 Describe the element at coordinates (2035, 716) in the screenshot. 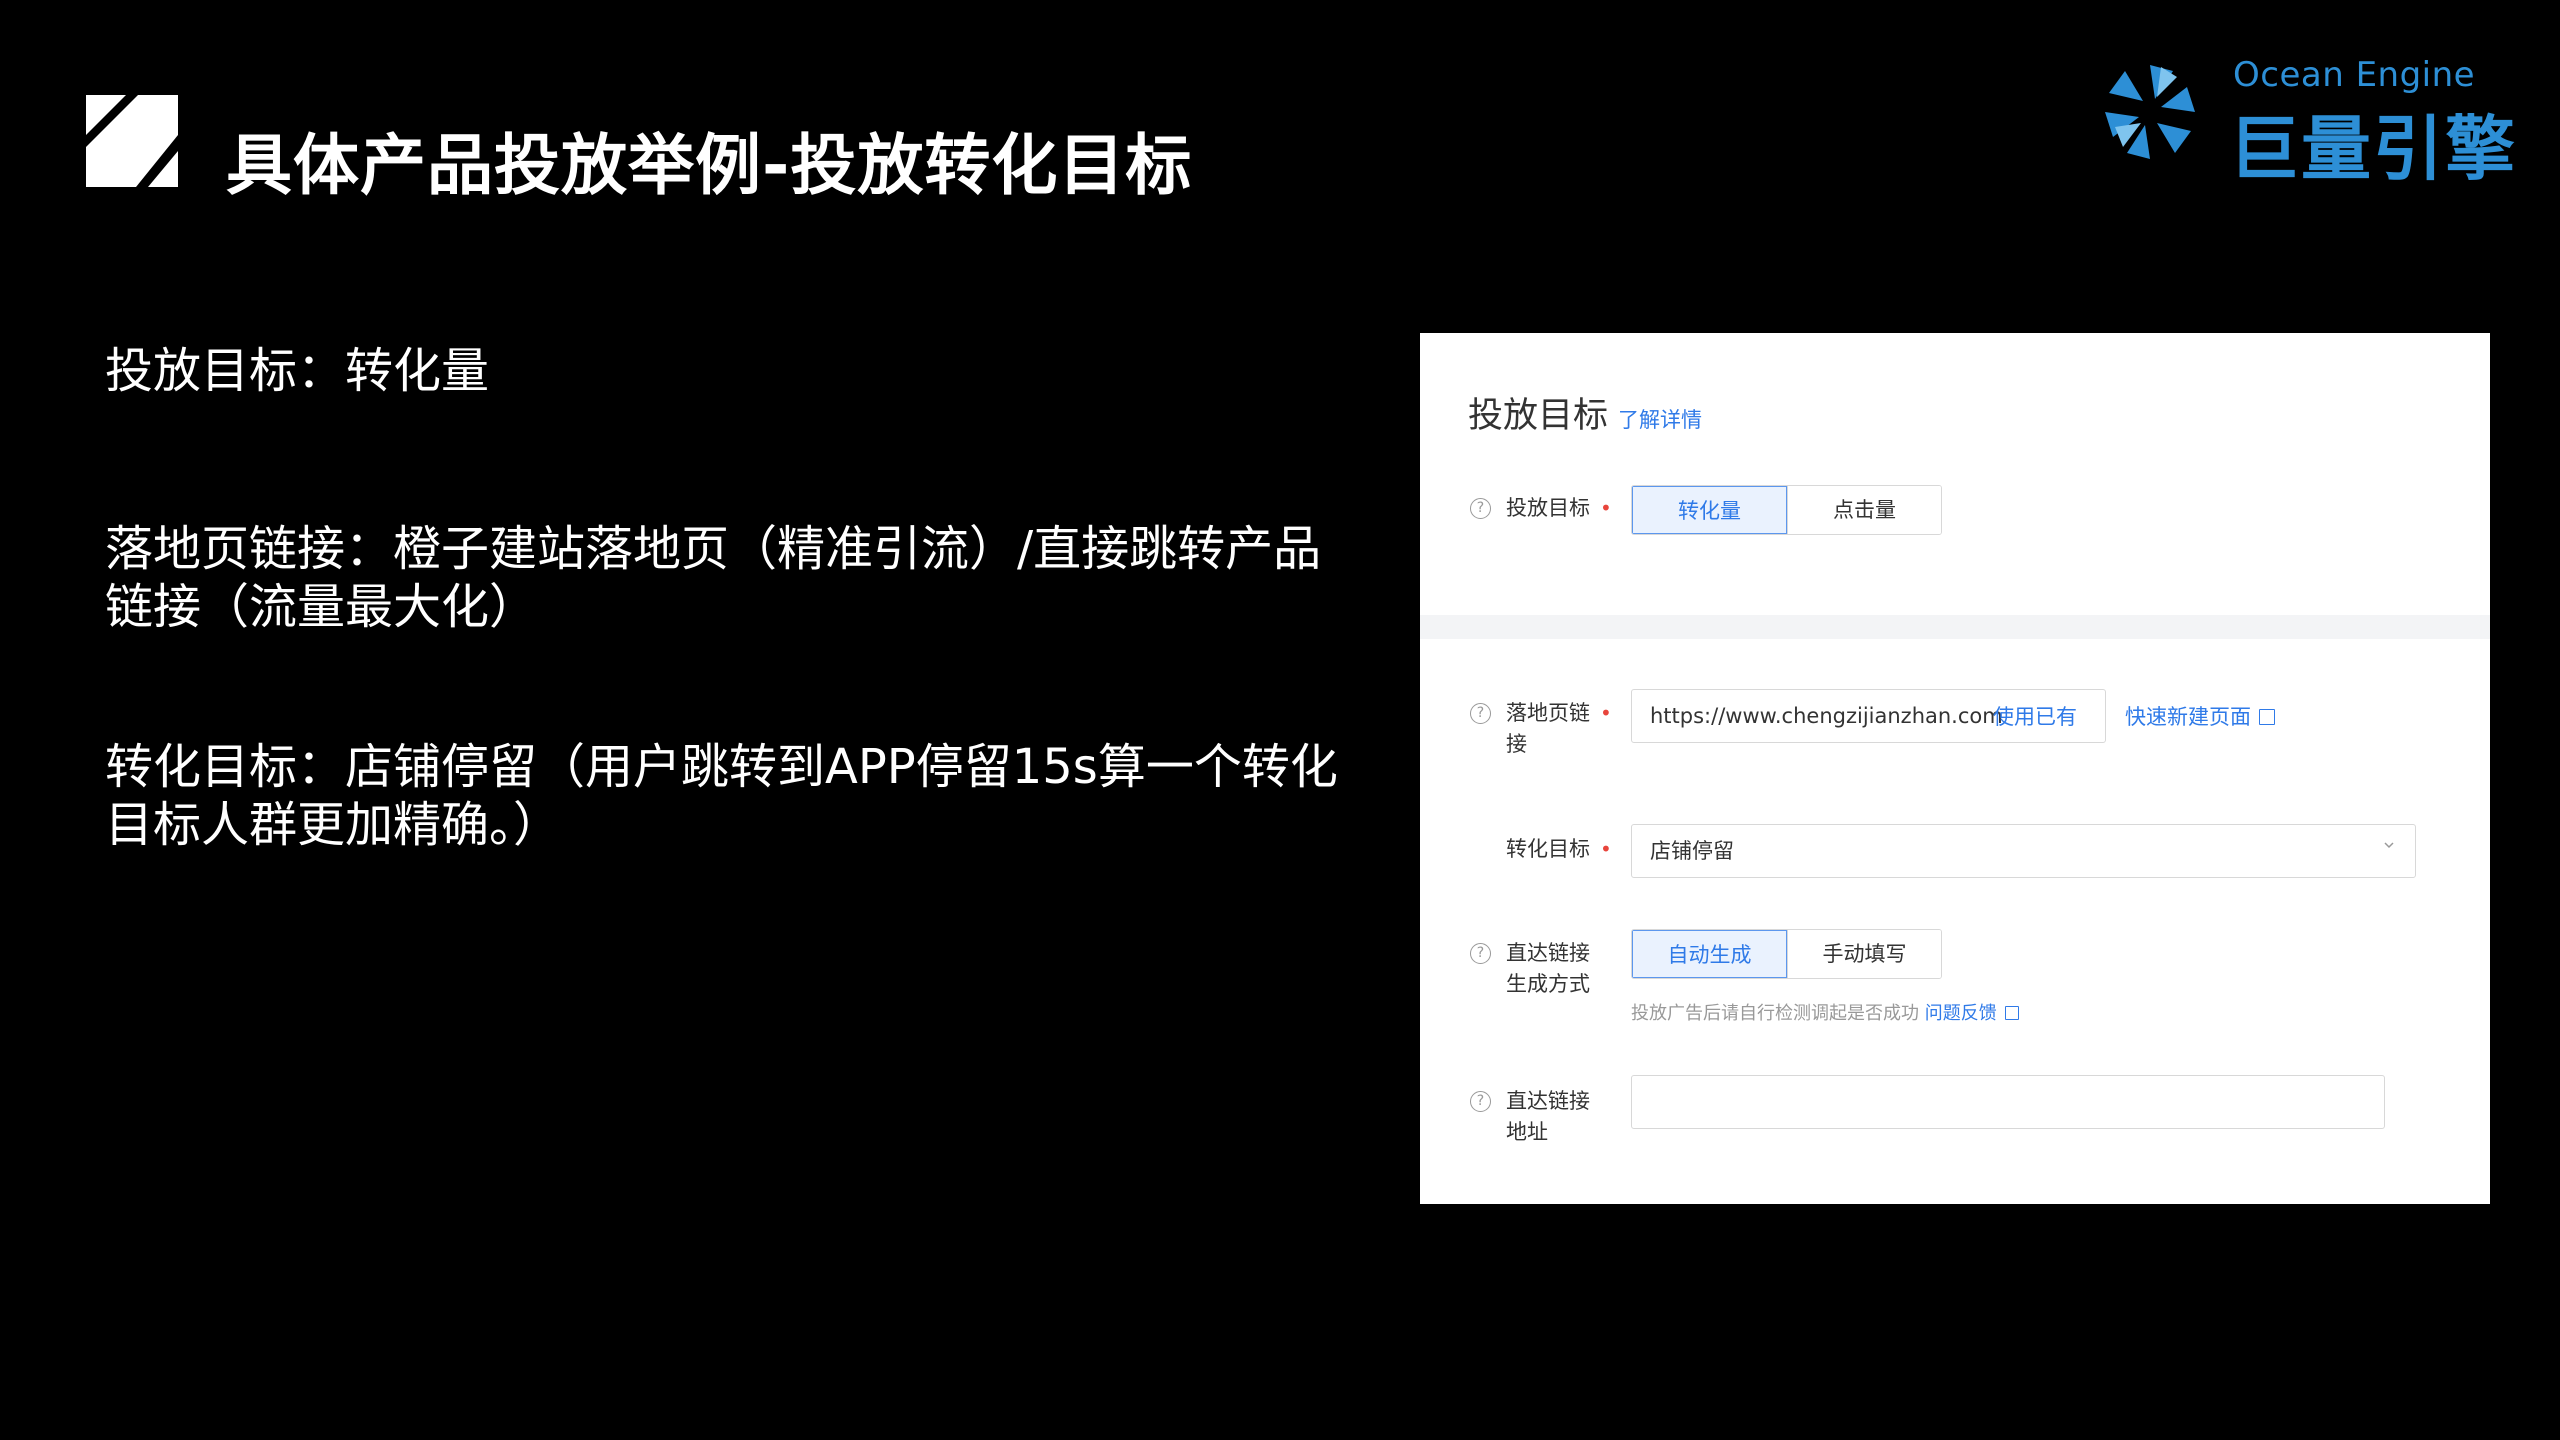

I see `use-existing-link: 使用已有` at that location.